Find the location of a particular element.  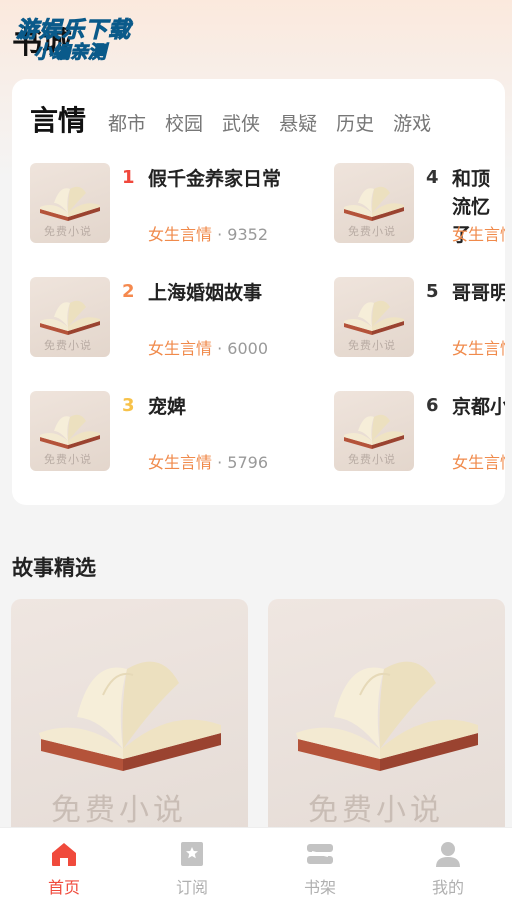

tab-martial: 武侠 is located at coordinates (241, 122).